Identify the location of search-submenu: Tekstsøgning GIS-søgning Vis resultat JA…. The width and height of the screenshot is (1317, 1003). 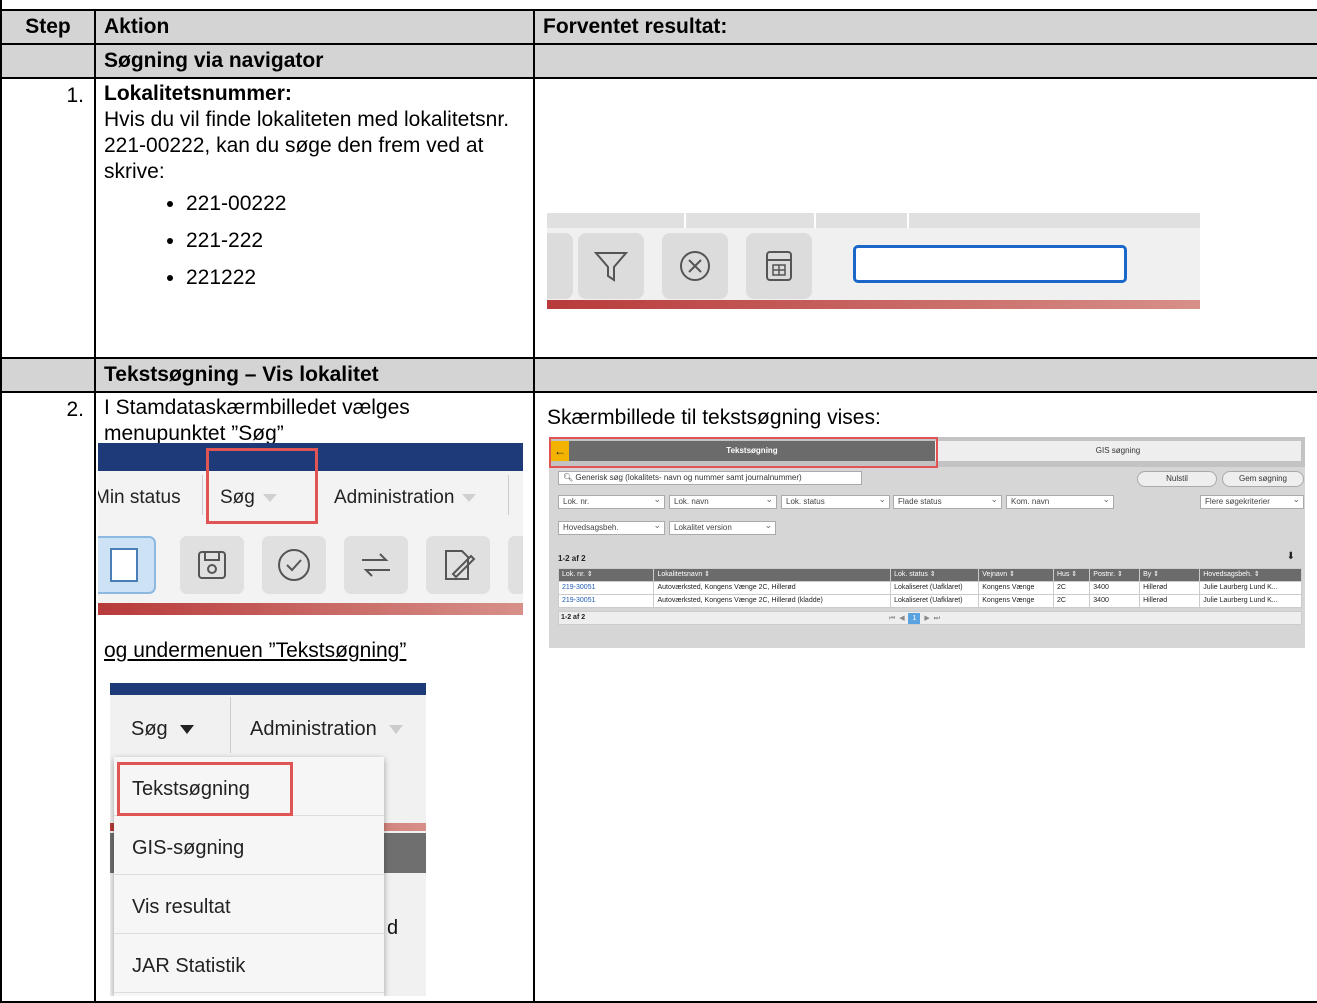
(249, 876).